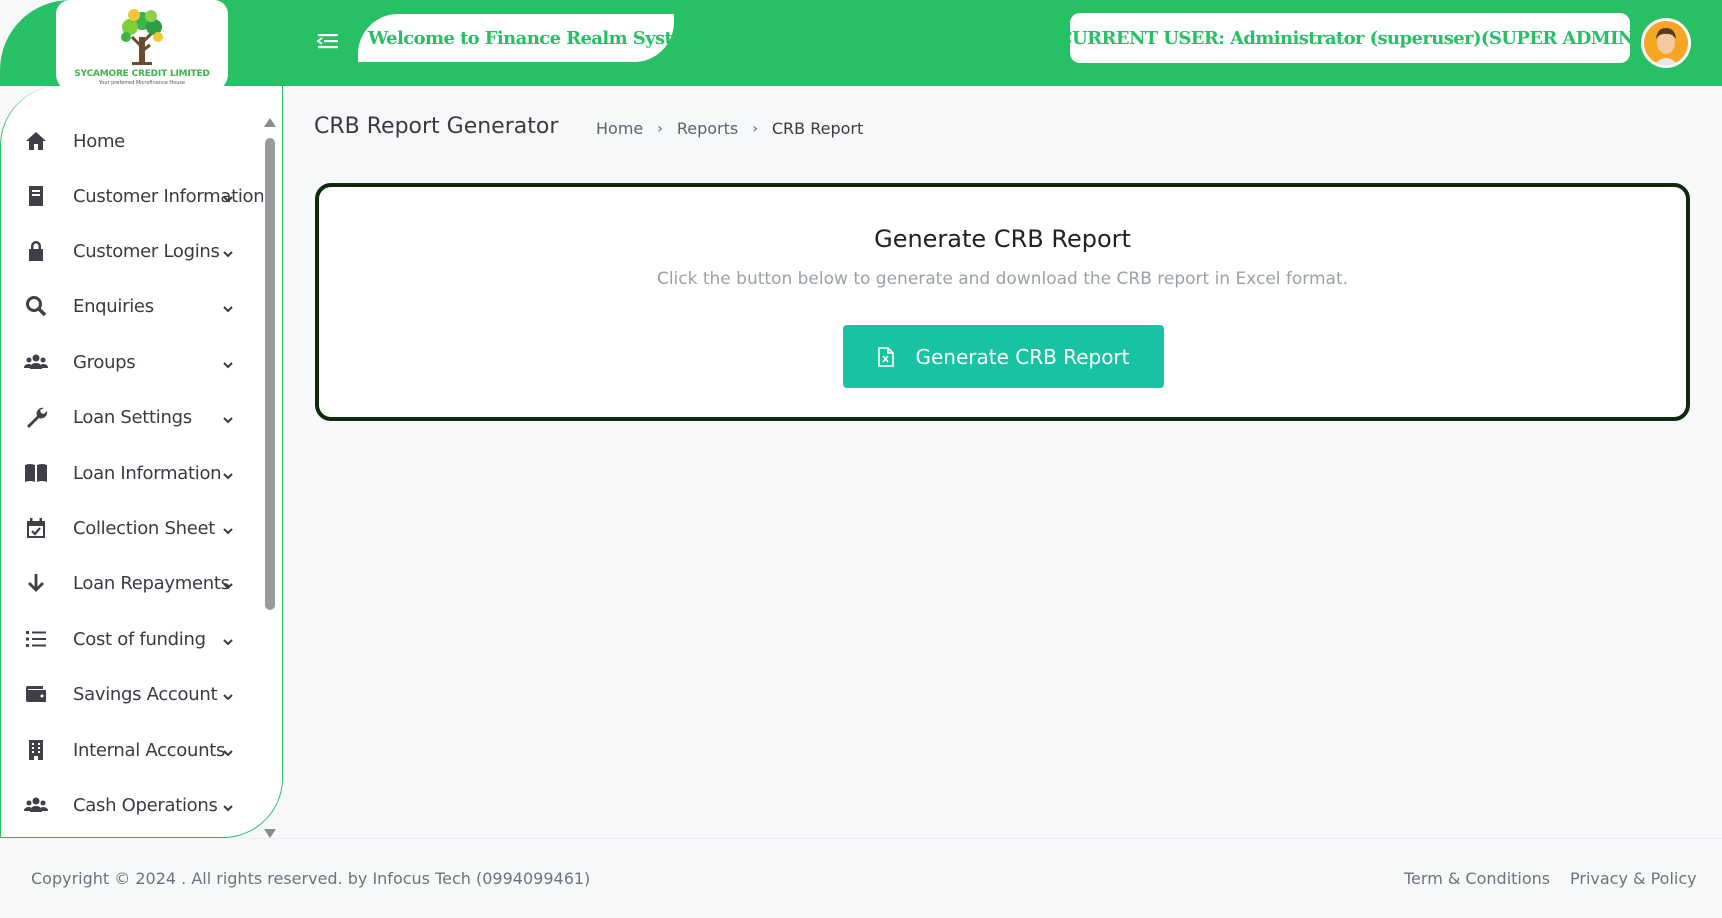 The image size is (1722, 918). Describe the element at coordinates (1477, 878) in the screenshot. I see `terms-link: Term & Conditions` at that location.